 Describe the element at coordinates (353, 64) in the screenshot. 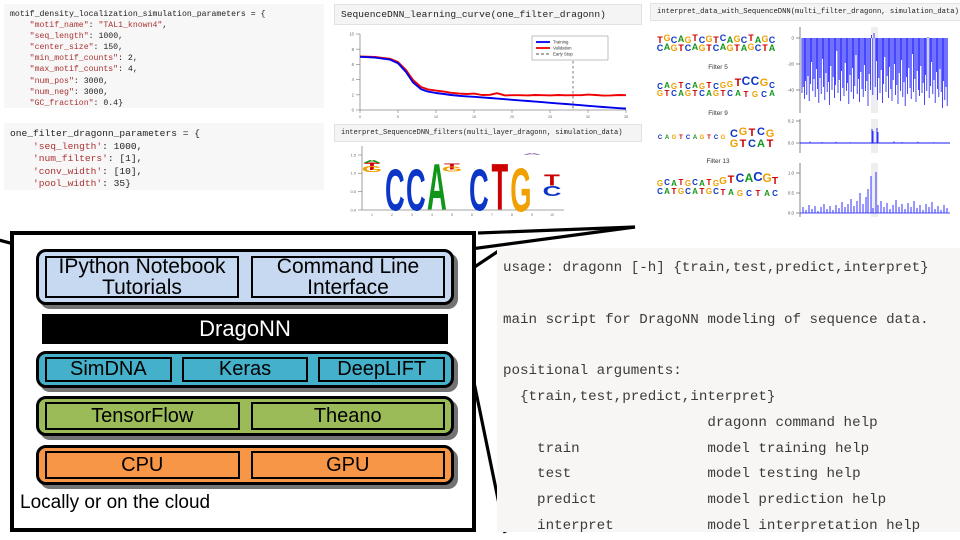

I see `svg-text: 6` at that location.